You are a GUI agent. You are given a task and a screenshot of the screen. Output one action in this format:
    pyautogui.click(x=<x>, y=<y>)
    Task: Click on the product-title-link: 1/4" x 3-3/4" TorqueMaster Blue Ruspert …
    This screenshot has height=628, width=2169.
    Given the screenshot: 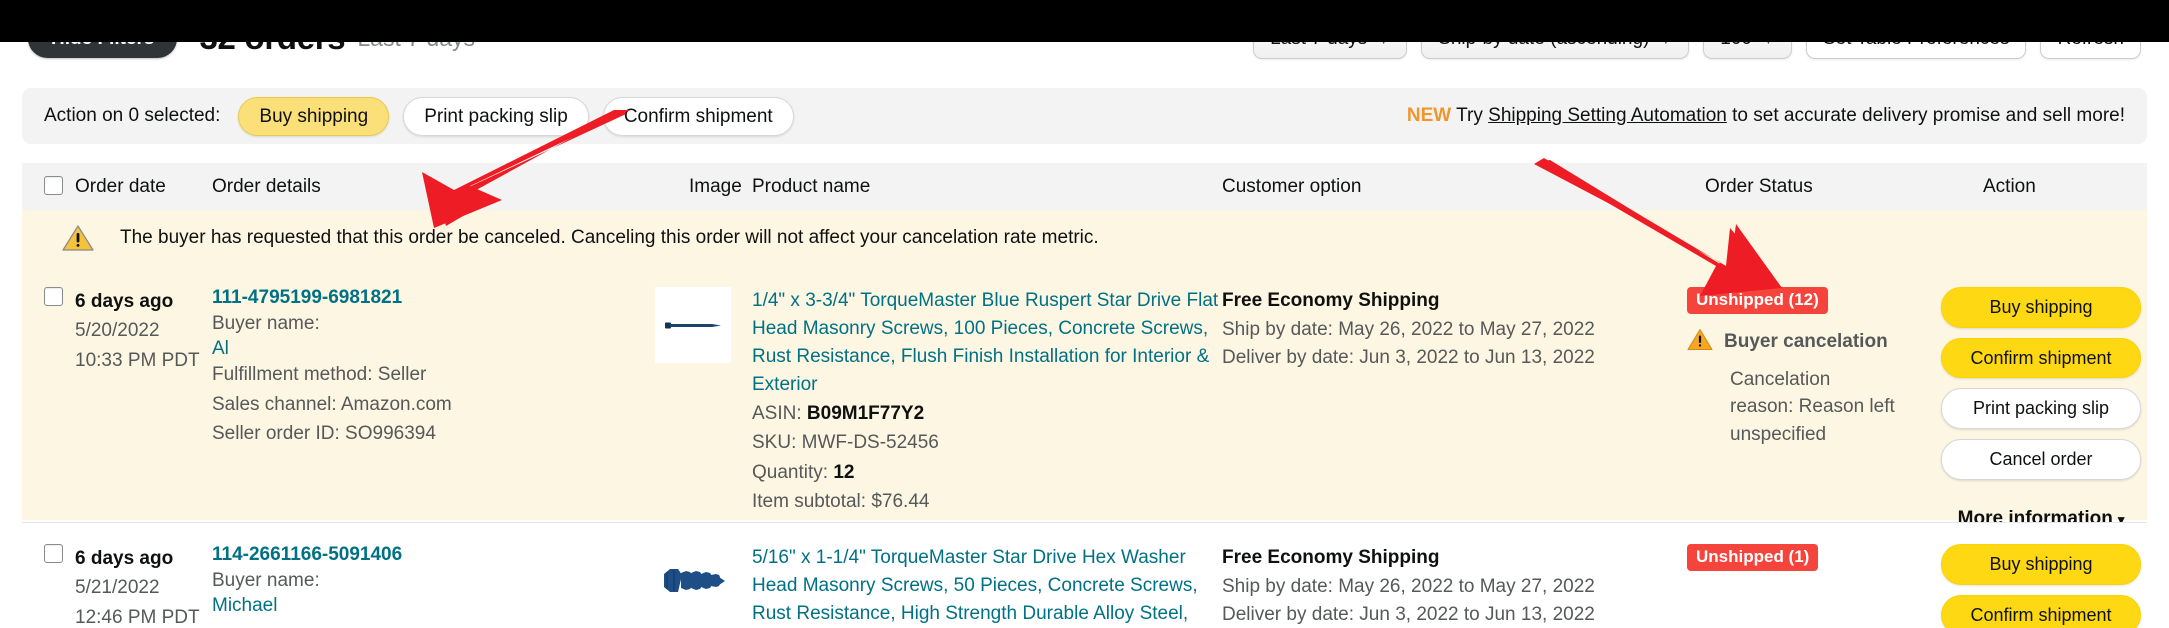 What is the action you would take?
    pyautogui.click(x=987, y=343)
    